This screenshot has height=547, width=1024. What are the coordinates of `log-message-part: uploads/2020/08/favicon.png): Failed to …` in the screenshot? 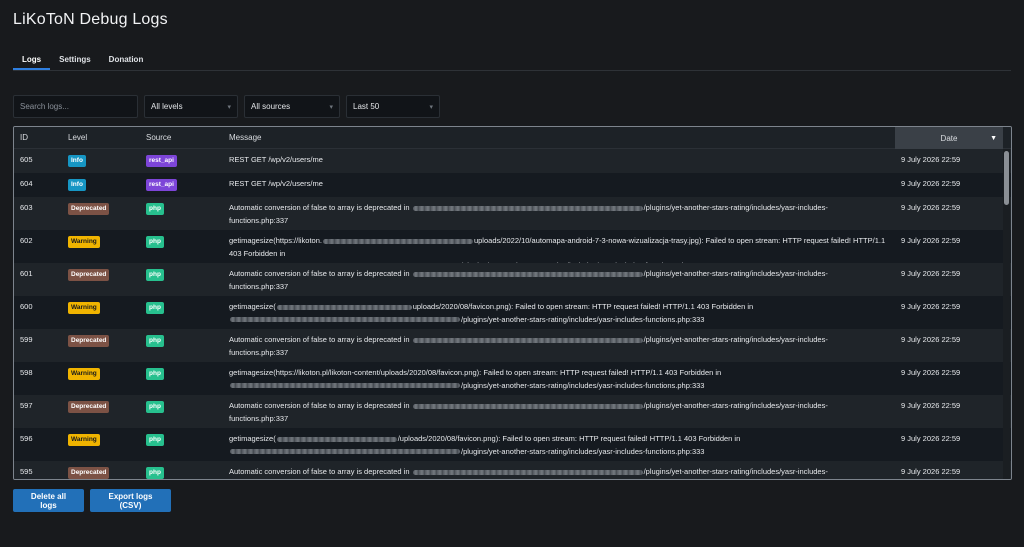 It's located at (583, 306).